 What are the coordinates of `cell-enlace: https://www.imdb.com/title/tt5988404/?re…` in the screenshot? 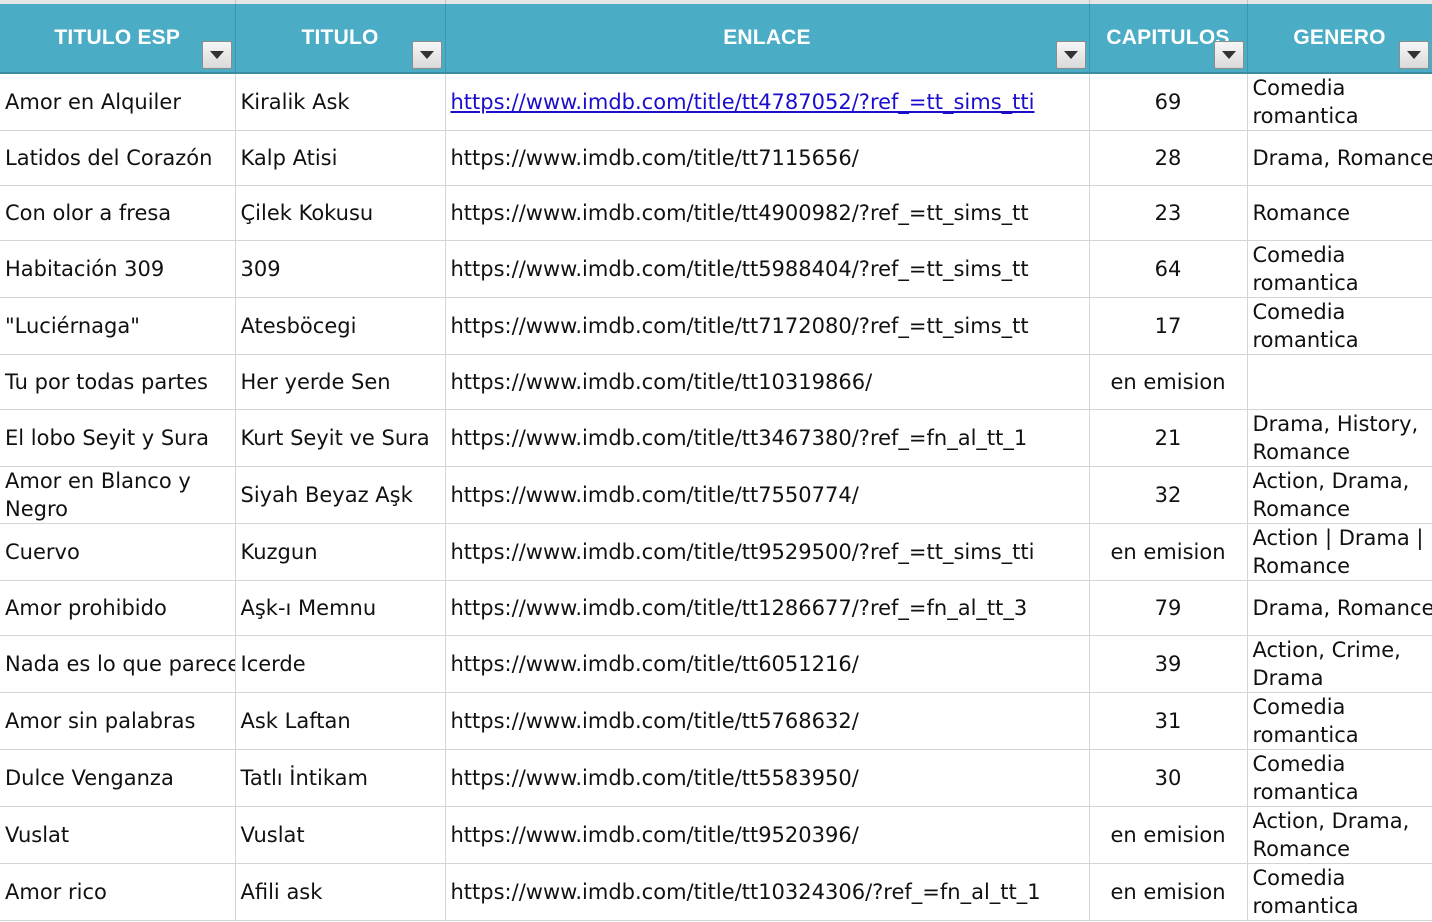 It's located at (767, 269).